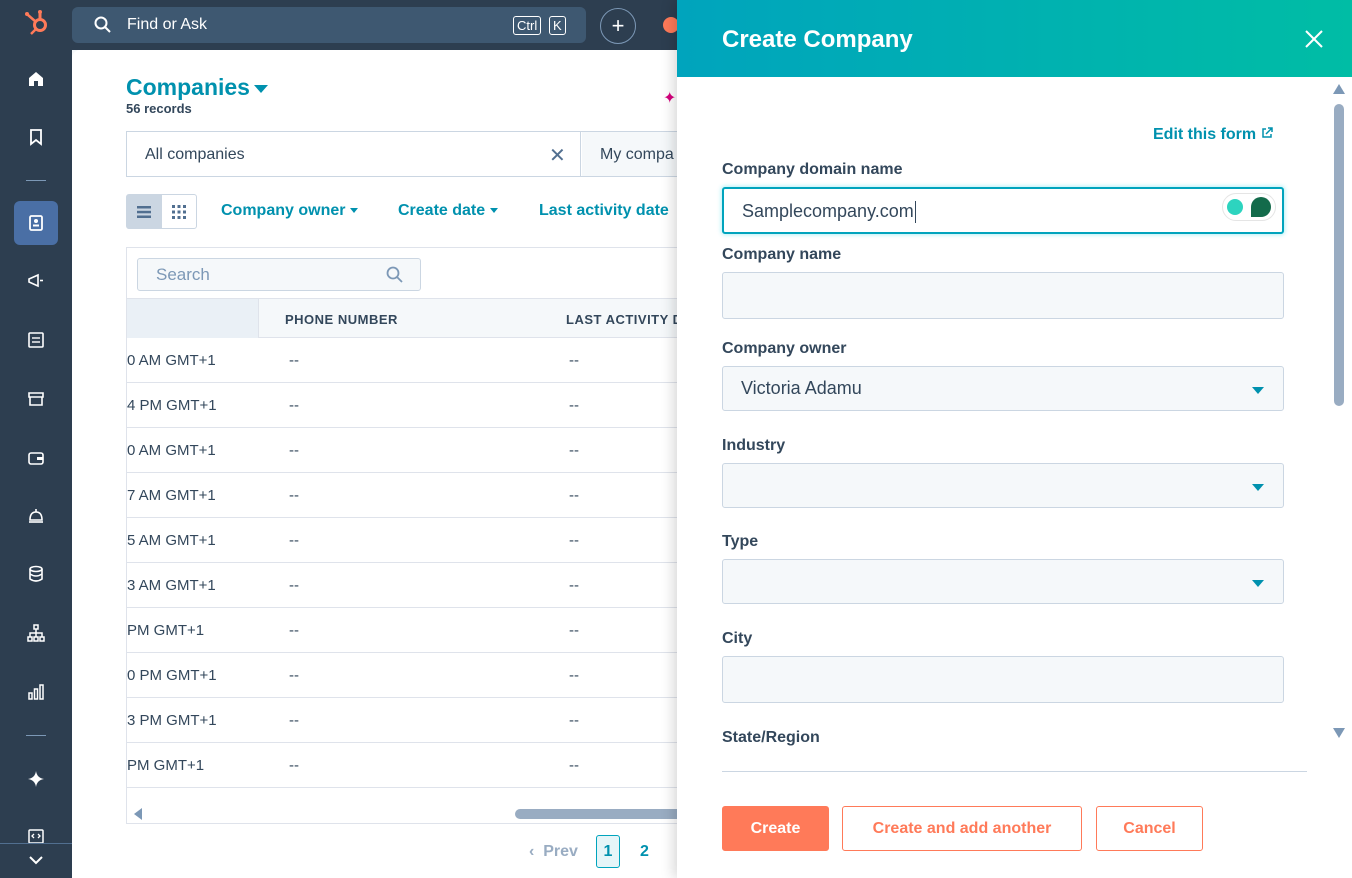 The height and width of the screenshot is (878, 1352). I want to click on service-bell-icon, so click(36, 516).